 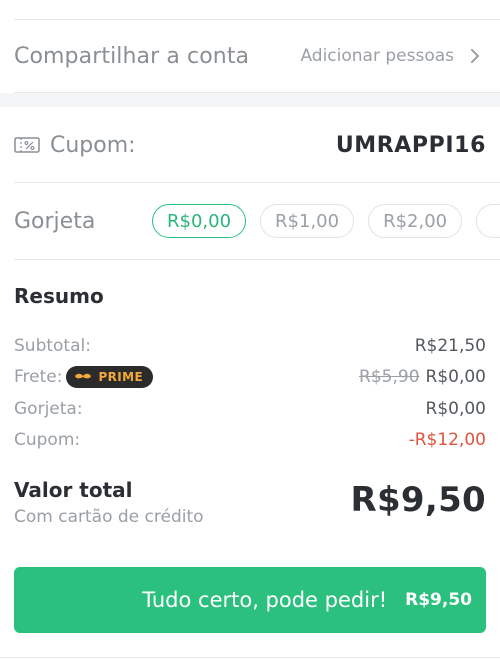 What do you see at coordinates (132, 56) in the screenshot?
I see `share-account-title: Compartilhar a conta` at bounding box center [132, 56].